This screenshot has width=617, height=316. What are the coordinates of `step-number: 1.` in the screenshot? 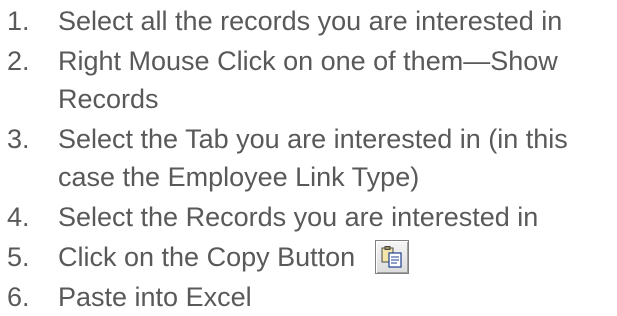 It's located at (18, 21).